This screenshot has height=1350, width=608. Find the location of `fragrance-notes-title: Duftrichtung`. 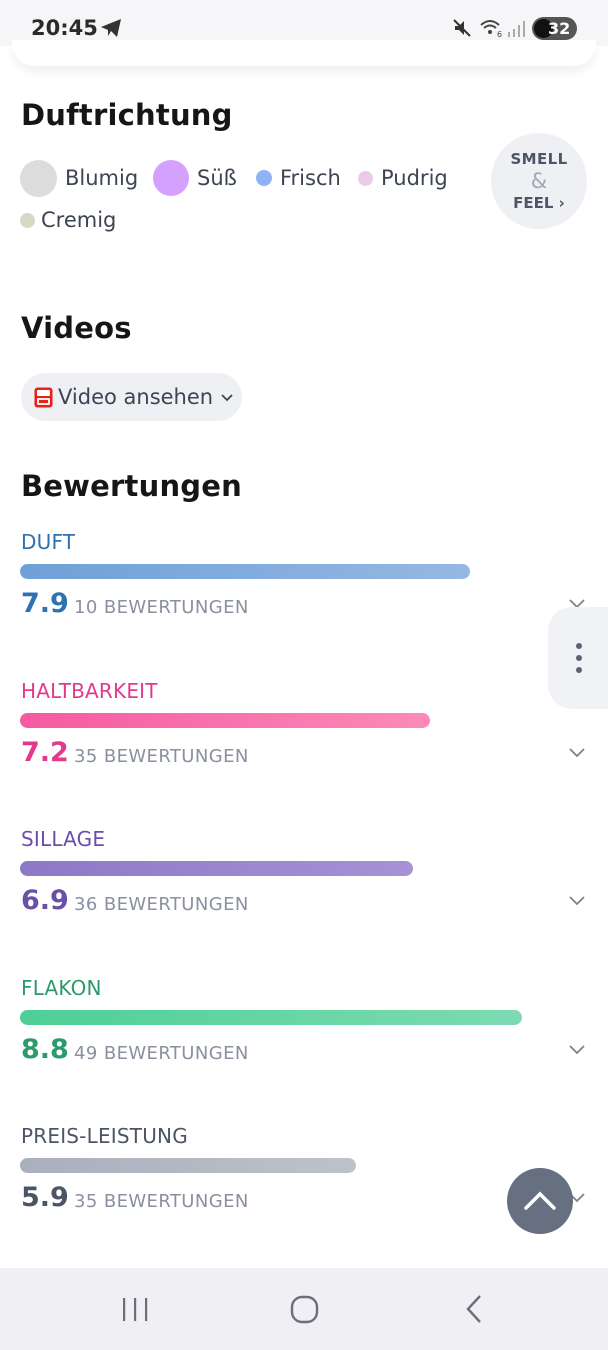

fragrance-notes-title: Duftrichtung is located at coordinates (127, 115).